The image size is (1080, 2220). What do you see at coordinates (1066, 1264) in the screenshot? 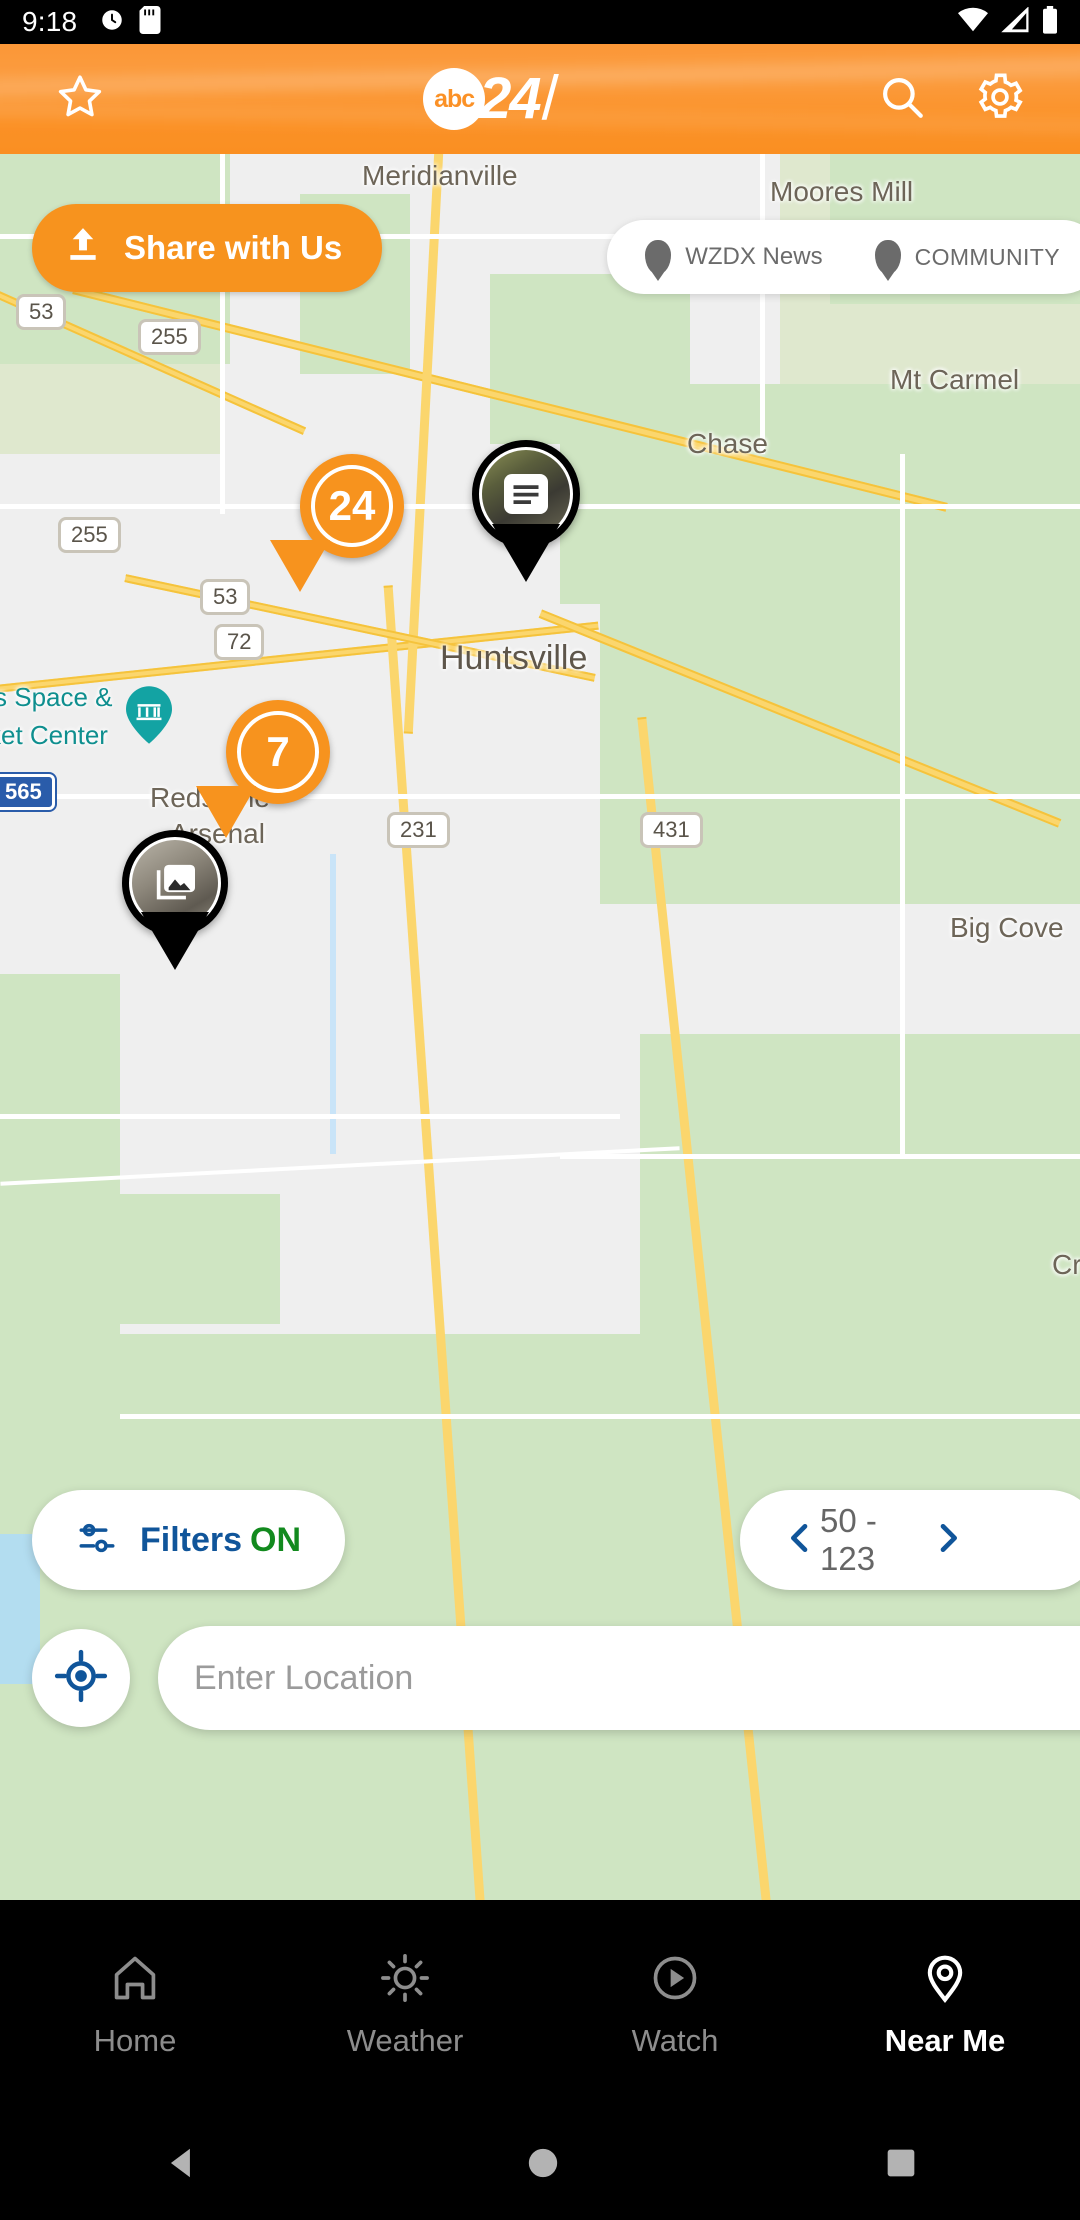
I see `map-label: Cr` at bounding box center [1066, 1264].